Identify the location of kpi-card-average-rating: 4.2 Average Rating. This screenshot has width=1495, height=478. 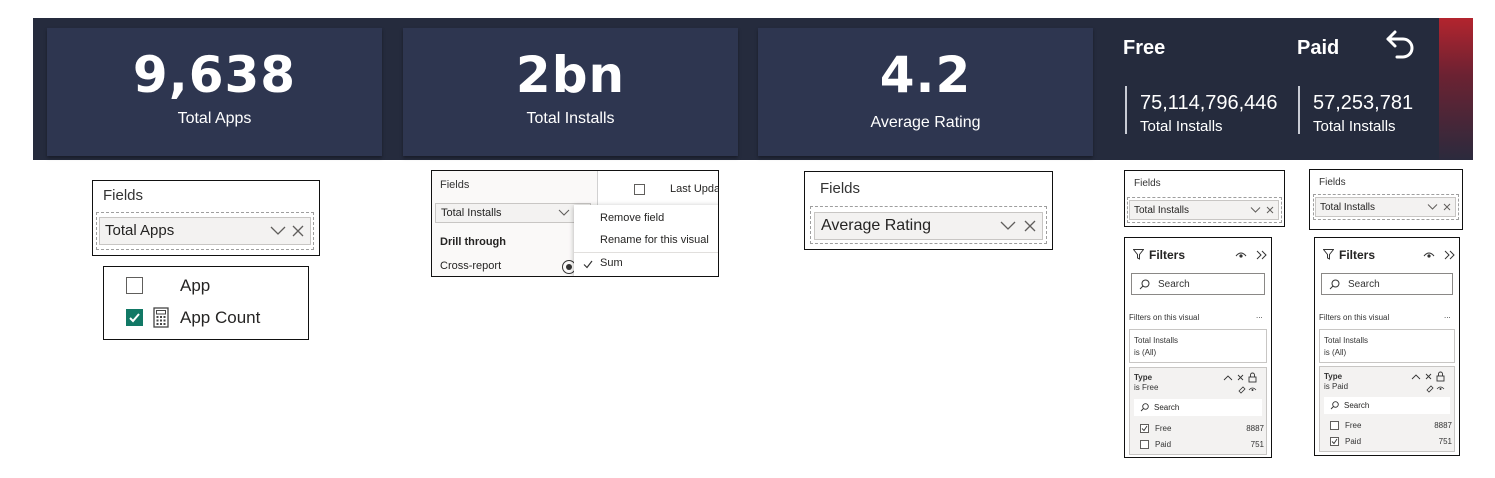
(925, 92).